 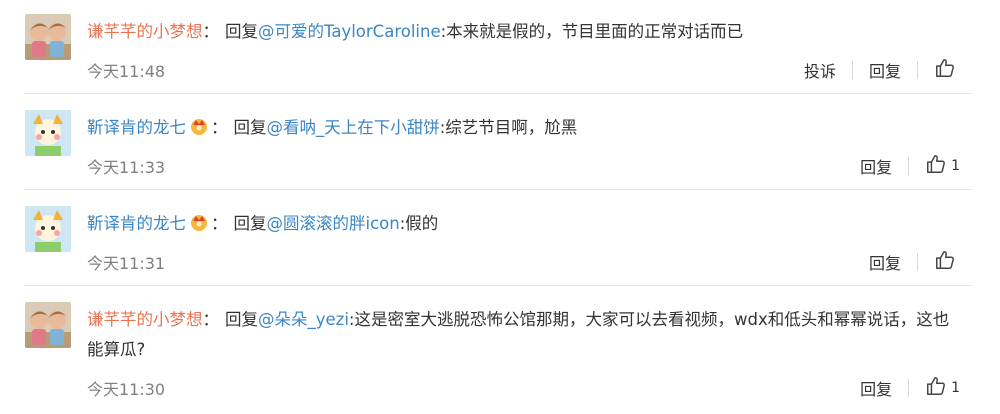 I want to click on mention-link: @看呐_天上在下小甜饼, so click(x=353, y=127).